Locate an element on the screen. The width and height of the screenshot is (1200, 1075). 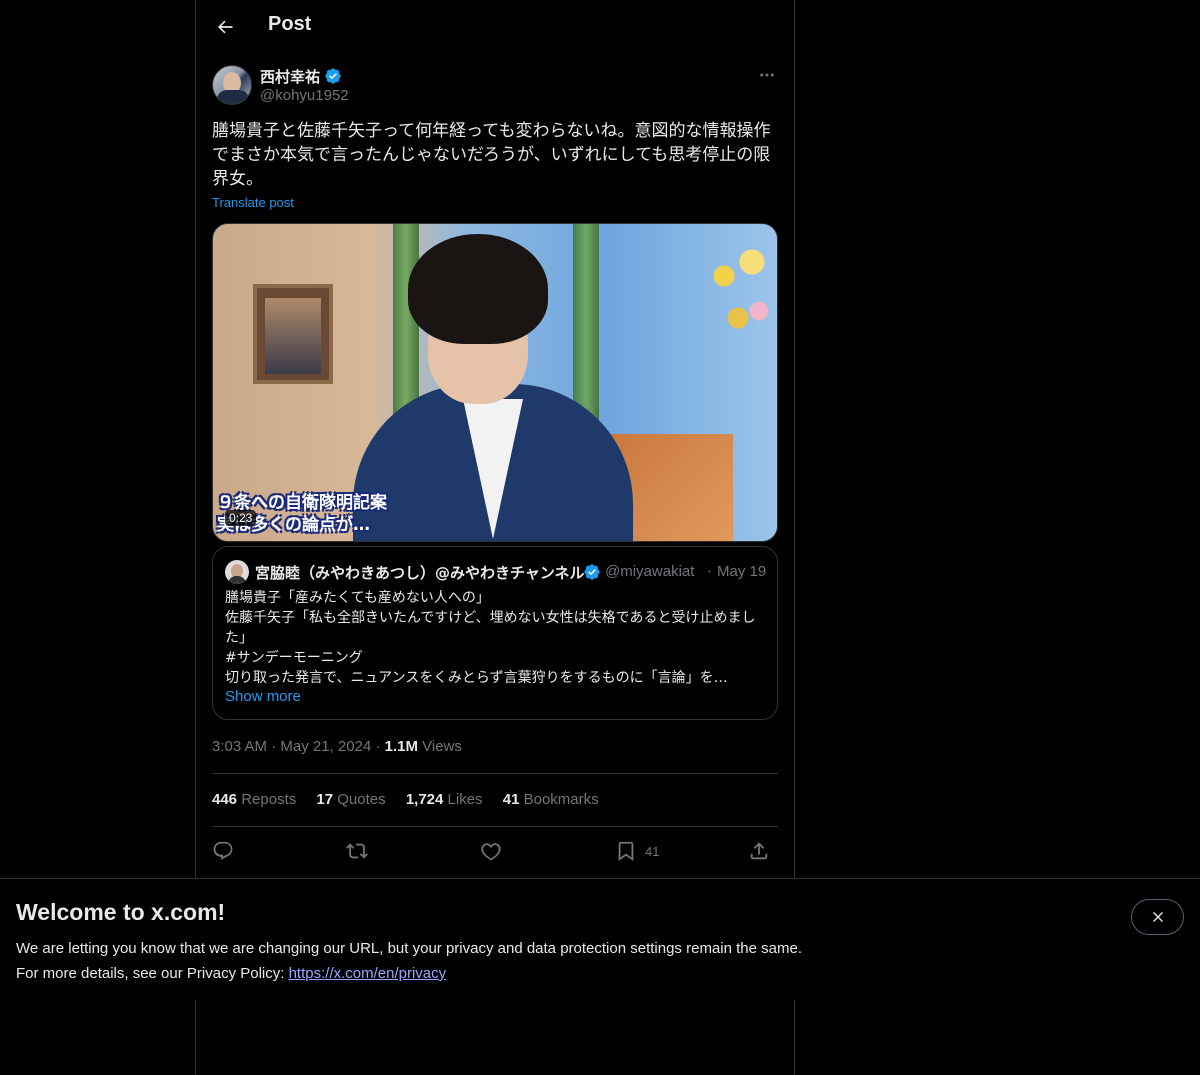
views-count: 1.1M is located at coordinates (401, 746).